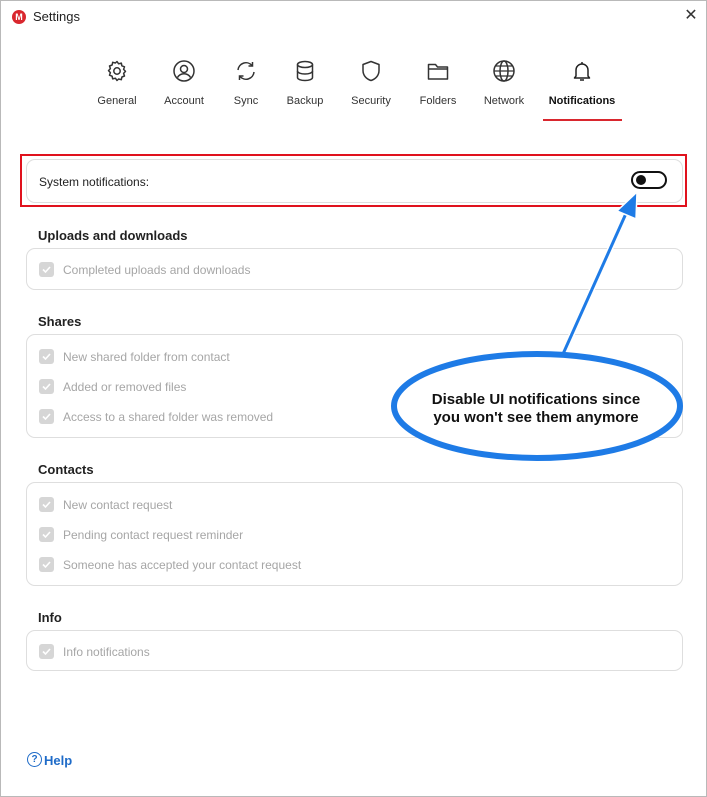 This screenshot has height=797, width=707. Describe the element at coordinates (582, 89) in the screenshot. I see `tab-notifications: Notifications` at that location.